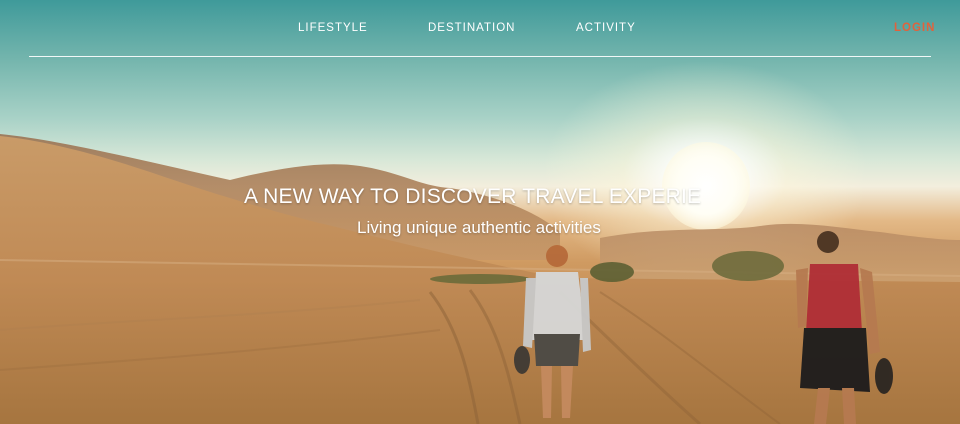  What do you see at coordinates (479, 227) in the screenshot?
I see `hero-subheadline: Living unique authentic activities` at bounding box center [479, 227].